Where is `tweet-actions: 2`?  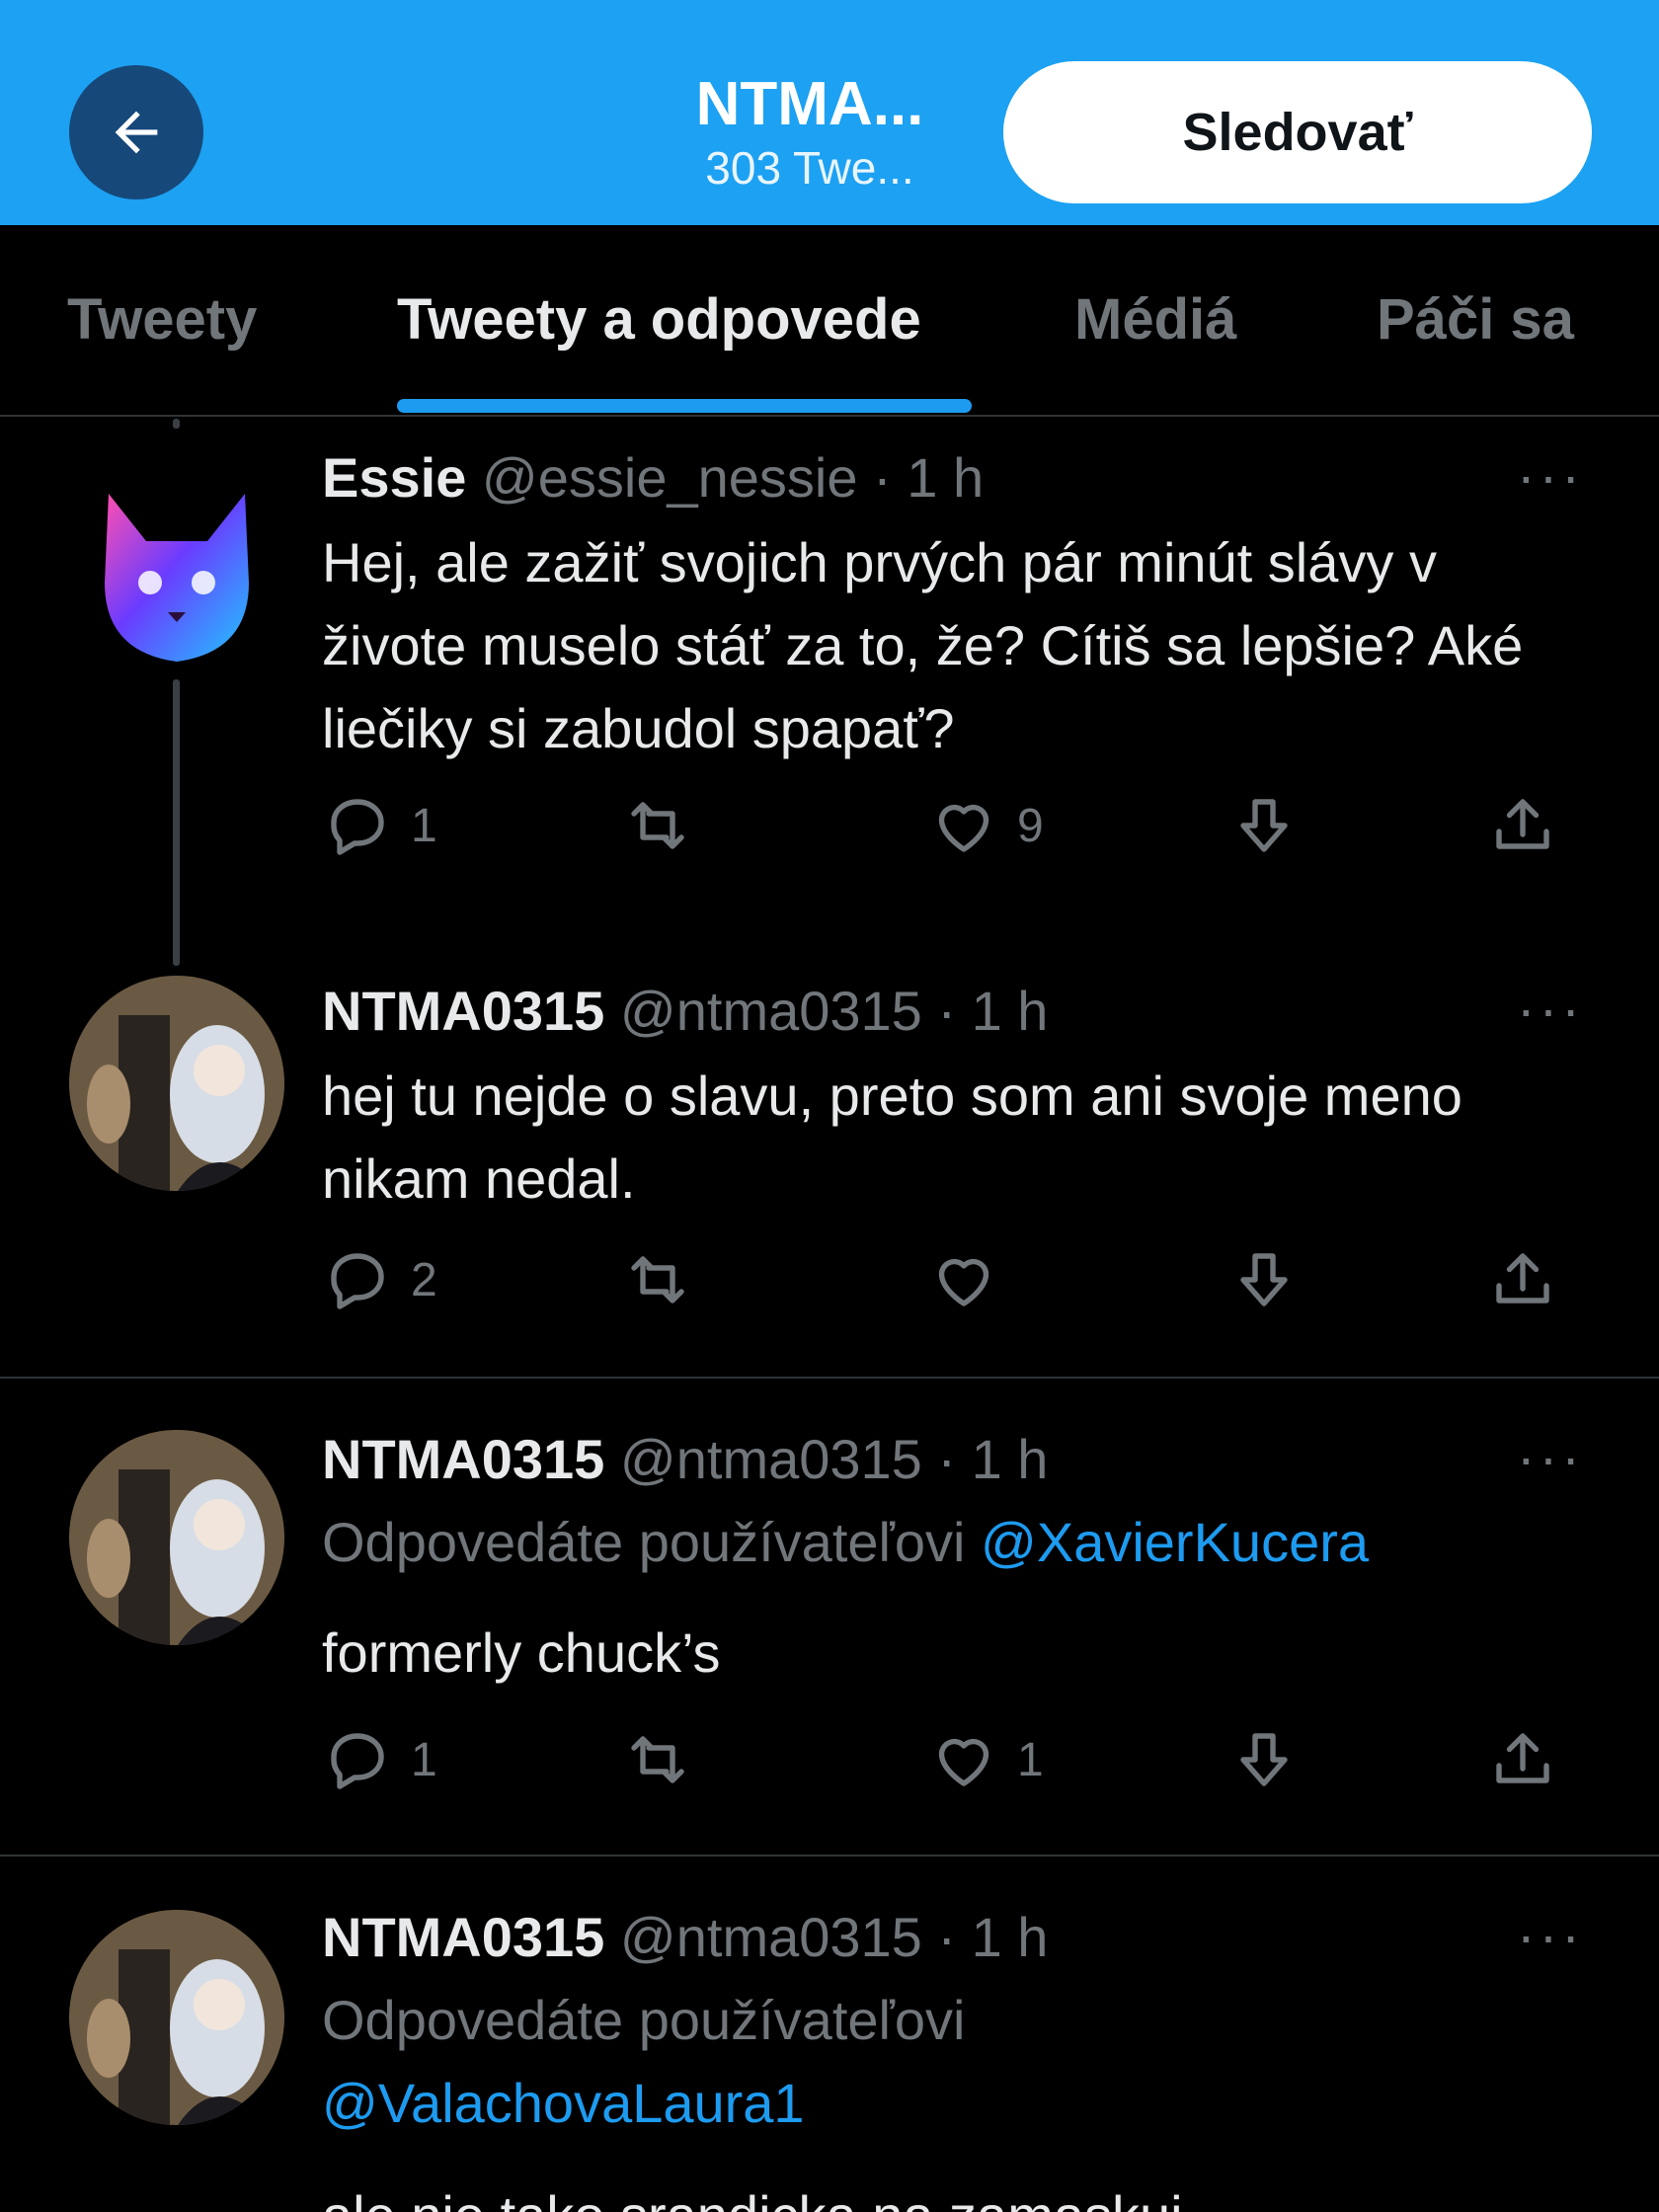 tweet-actions: 2 is located at coordinates (964, 1283).